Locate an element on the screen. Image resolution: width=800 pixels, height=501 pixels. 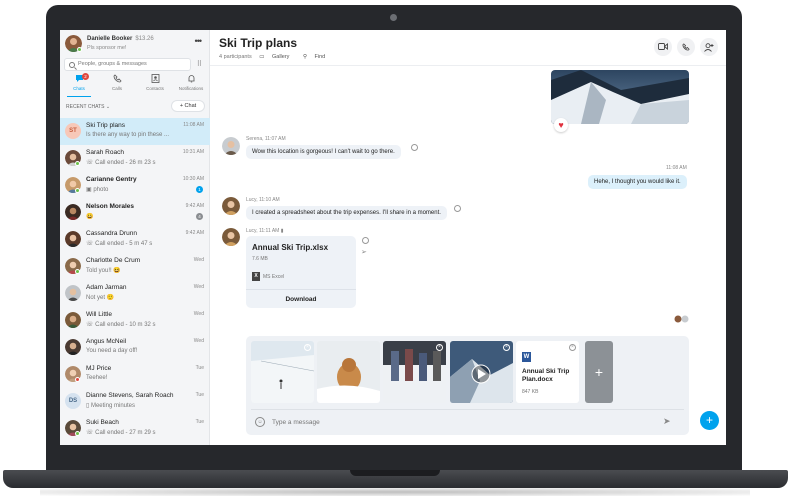
attachment-thumbnail is located at coordinates (348, 372).